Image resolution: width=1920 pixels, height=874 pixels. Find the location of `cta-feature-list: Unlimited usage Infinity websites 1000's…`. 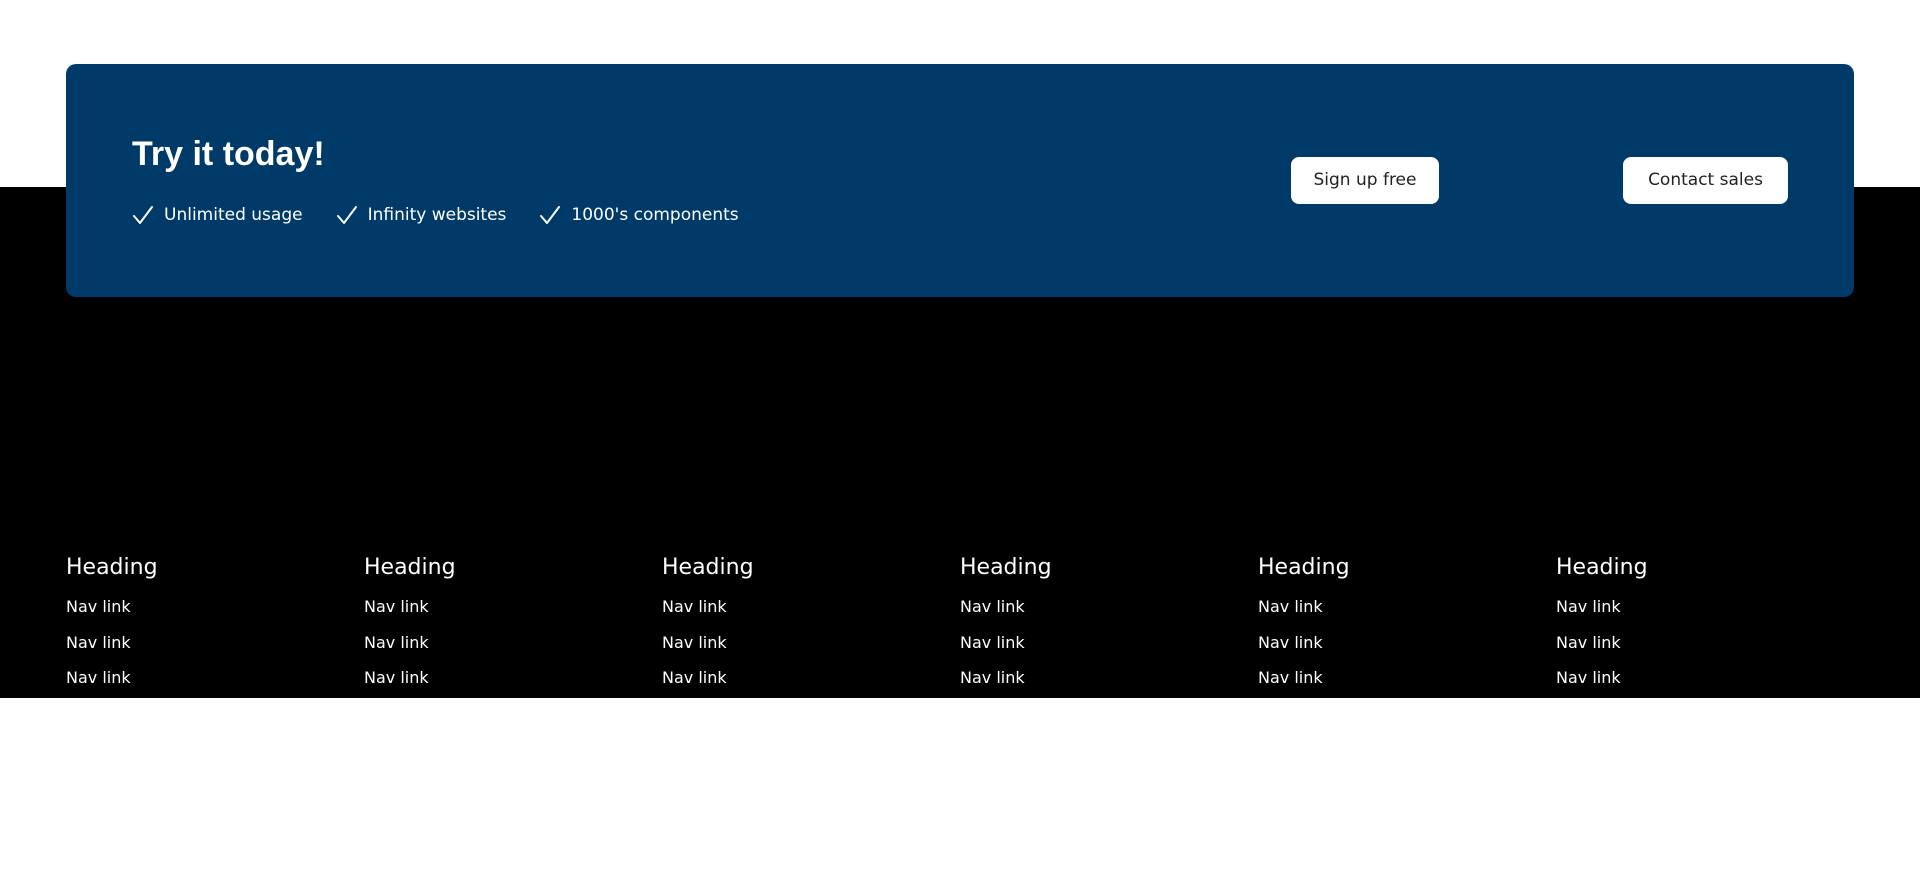

cta-feature-list: Unlimited usage Infinity websites 1000's… is located at coordinates (435, 215).